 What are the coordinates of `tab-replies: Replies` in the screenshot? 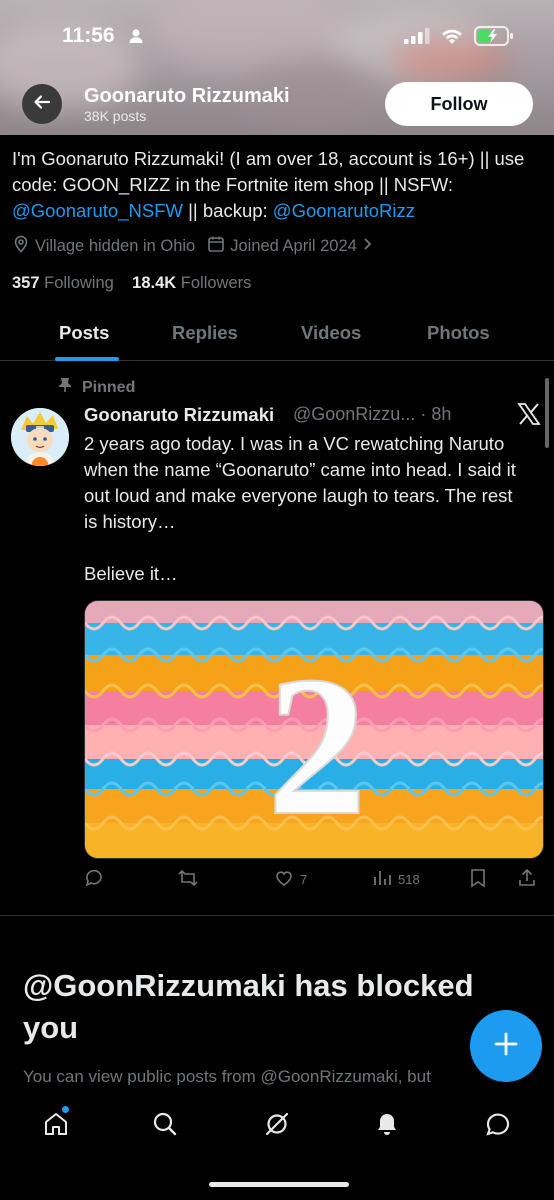 It's located at (205, 333).